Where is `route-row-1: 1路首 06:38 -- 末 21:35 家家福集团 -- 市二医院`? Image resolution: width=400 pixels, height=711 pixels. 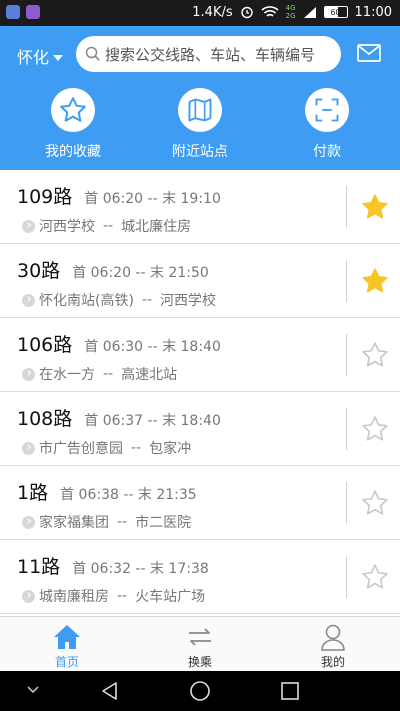 route-row-1: 1路首 06:38 -- 末 21:35 家家福集团 -- 市二医院 is located at coordinates (200, 503).